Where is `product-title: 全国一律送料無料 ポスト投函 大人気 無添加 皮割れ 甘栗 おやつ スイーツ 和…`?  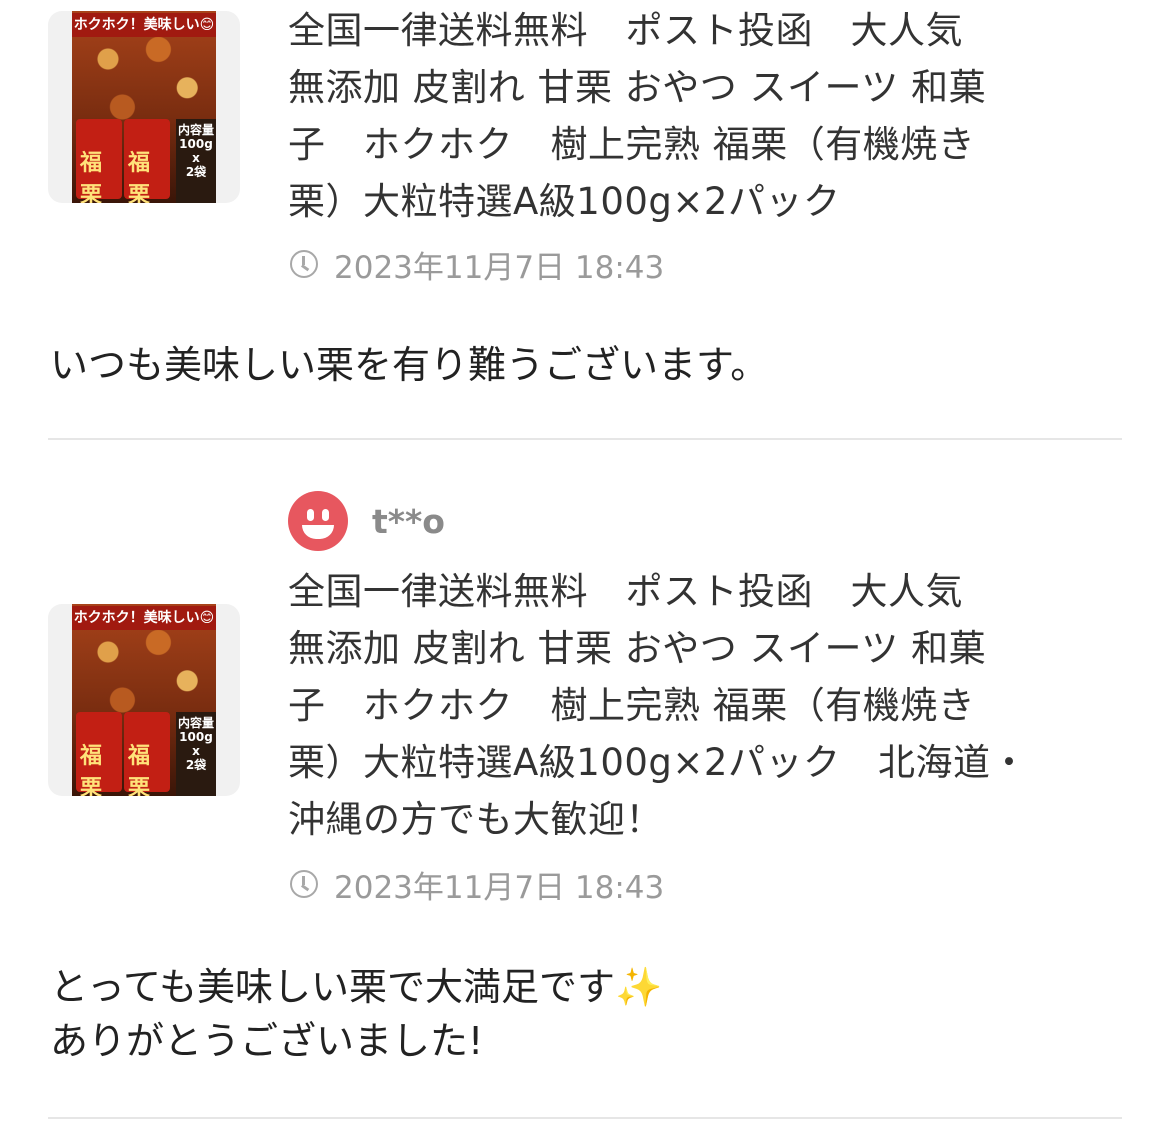 product-title: 全国一律送料無料 ポスト投函 大人気 無添加 皮割れ 甘栗 おやつ スイーツ 和… is located at coordinates (688, 116).